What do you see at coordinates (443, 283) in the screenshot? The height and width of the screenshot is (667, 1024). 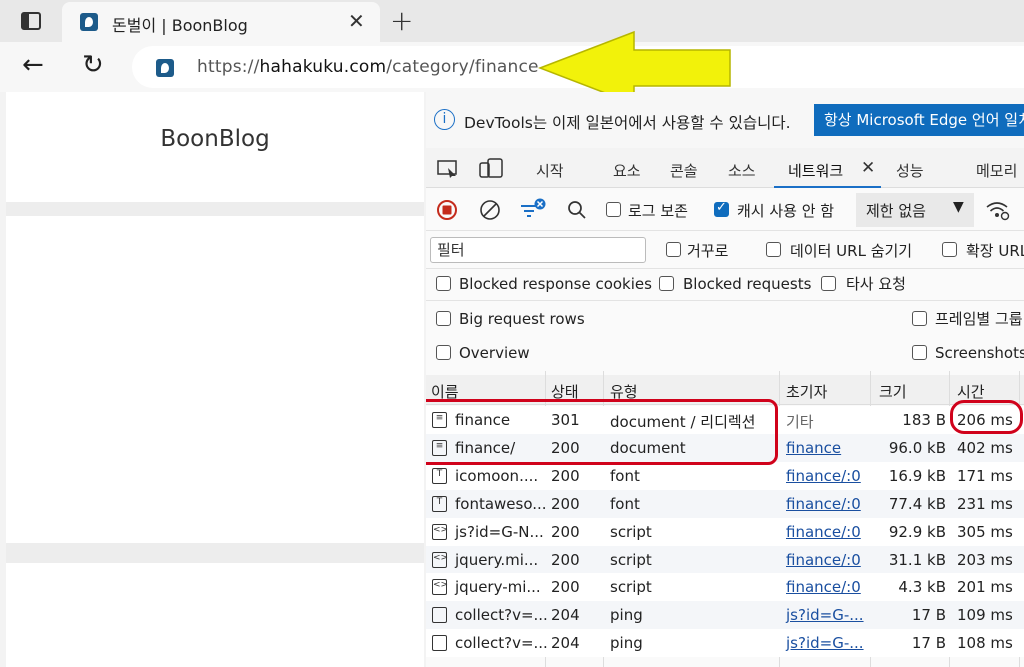 I see `blocked-cookies-checkbox` at bounding box center [443, 283].